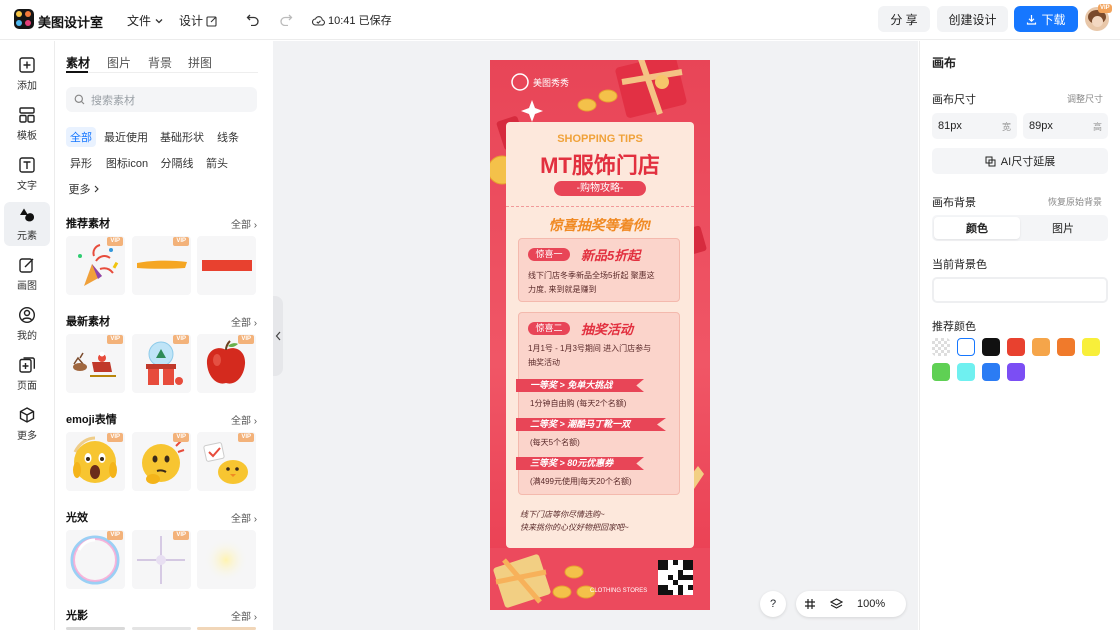 This screenshot has width=1120, height=630. What do you see at coordinates (95, 461) in the screenshot?
I see `asset-emoji-fearful: VIP` at bounding box center [95, 461].